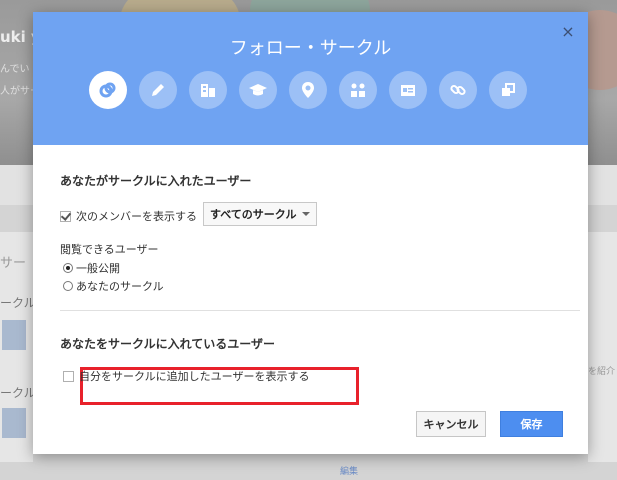  What do you see at coordinates (258, 90) in the screenshot?
I see `graduation-cap-icon` at bounding box center [258, 90].